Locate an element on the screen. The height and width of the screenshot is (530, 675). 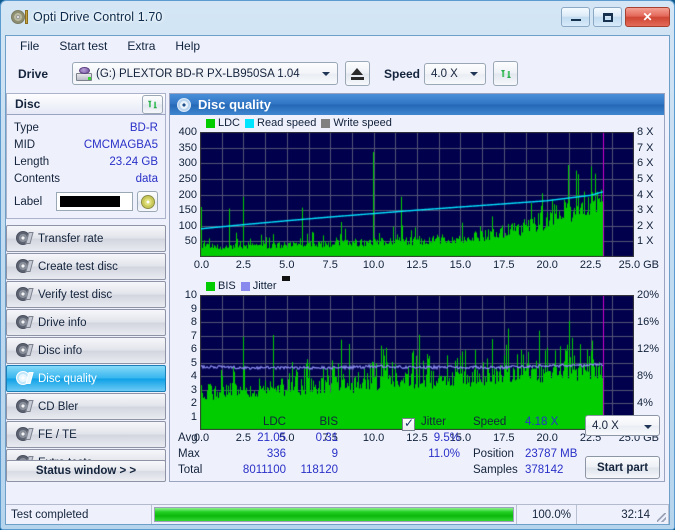
menu-file: File is located at coordinates (29, 46).